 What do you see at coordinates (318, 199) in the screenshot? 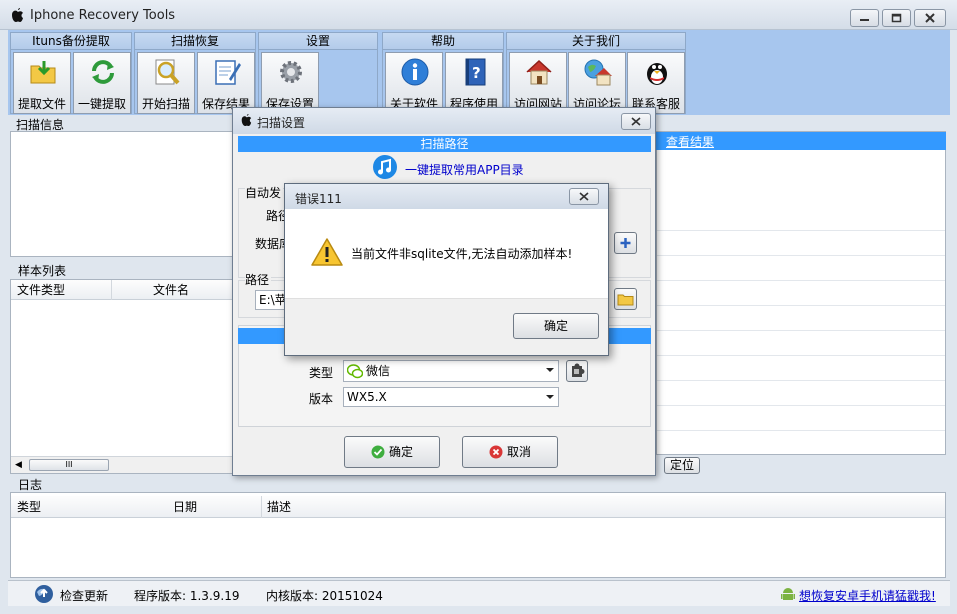
I see `error-dialog-title: 错误111` at bounding box center [318, 199].